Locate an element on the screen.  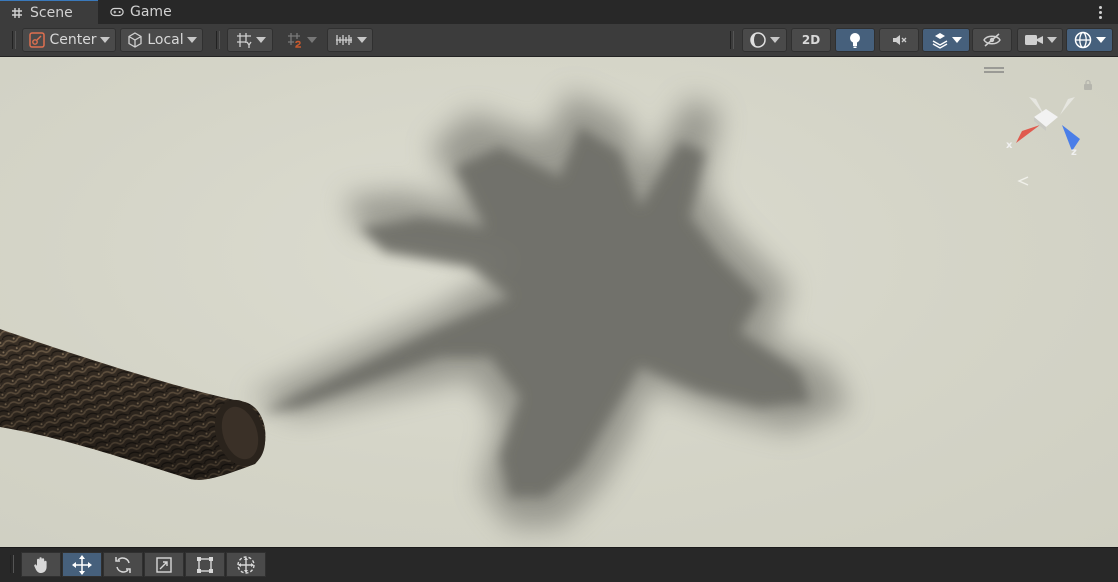
scene-camera-dropdown is located at coordinates (1040, 40).